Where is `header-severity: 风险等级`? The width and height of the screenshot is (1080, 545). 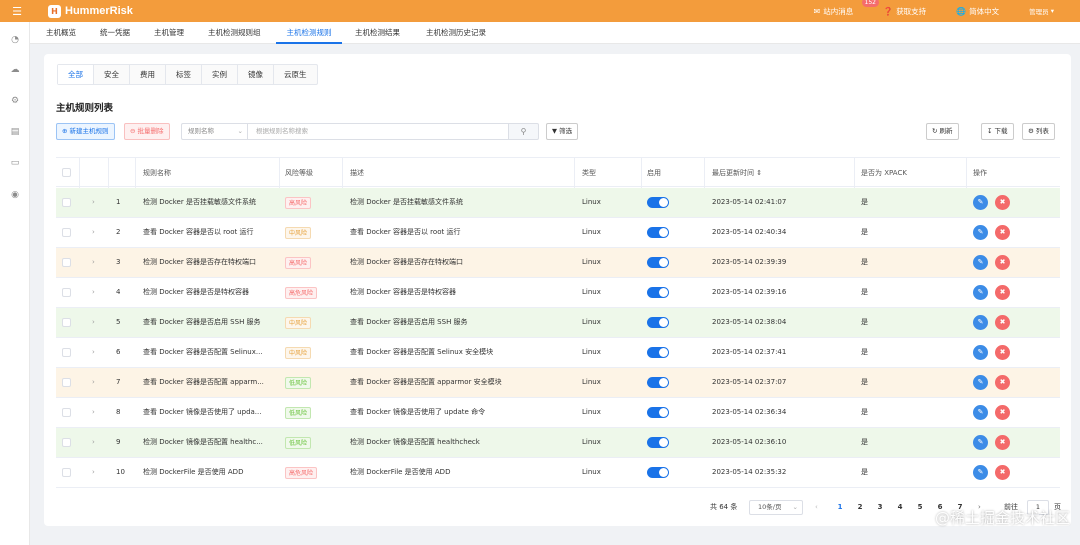
header-severity: 风险等级 is located at coordinates (299, 173).